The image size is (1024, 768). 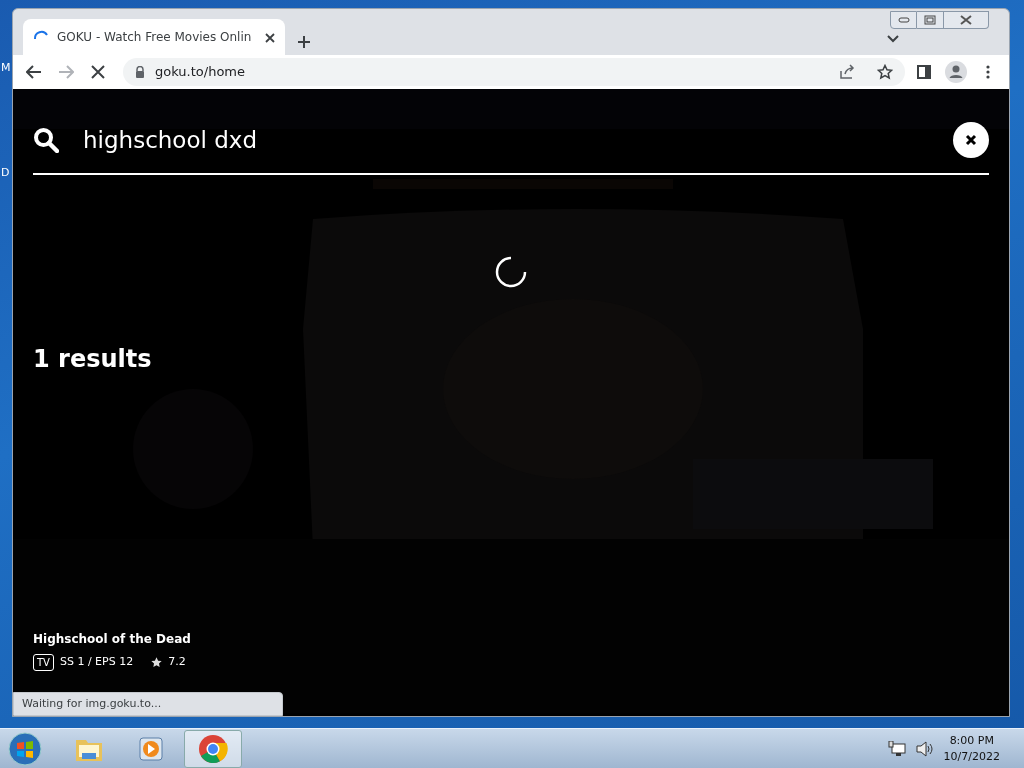 I want to click on lock-icon, so click(x=140, y=72).